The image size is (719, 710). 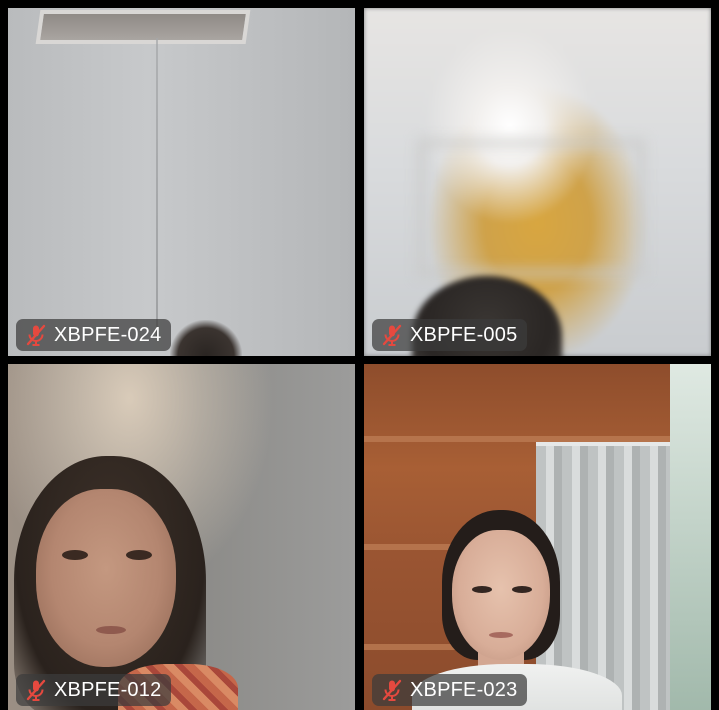 What do you see at coordinates (464, 690) in the screenshot?
I see `participant-name: XBPFE-023` at bounding box center [464, 690].